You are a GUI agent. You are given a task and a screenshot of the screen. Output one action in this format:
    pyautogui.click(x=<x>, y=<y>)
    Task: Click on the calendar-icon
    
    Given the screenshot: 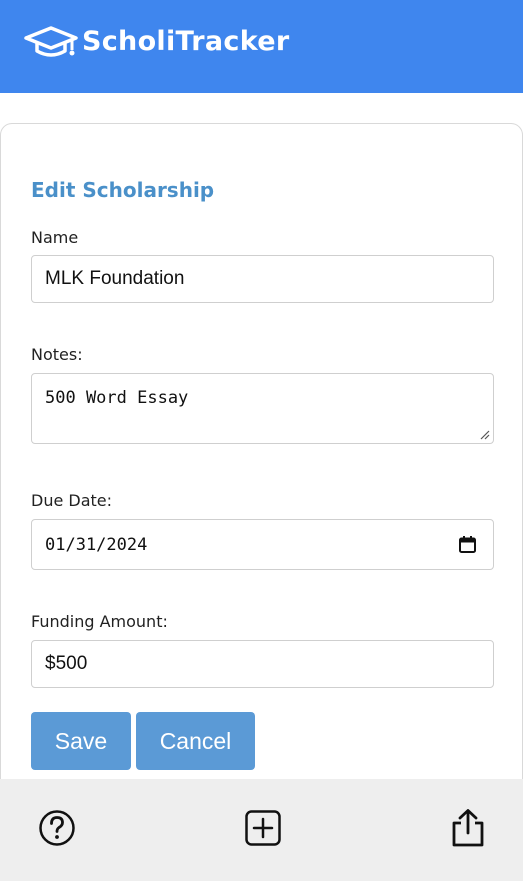 What is the action you would take?
    pyautogui.click(x=467, y=544)
    